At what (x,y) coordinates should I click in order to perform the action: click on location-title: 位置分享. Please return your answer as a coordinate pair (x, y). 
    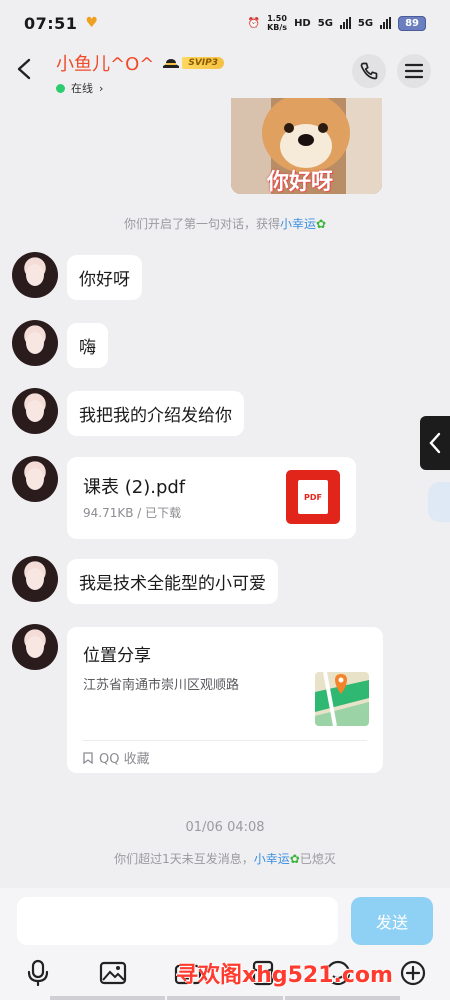
    Looking at the image, I should click on (117, 656).